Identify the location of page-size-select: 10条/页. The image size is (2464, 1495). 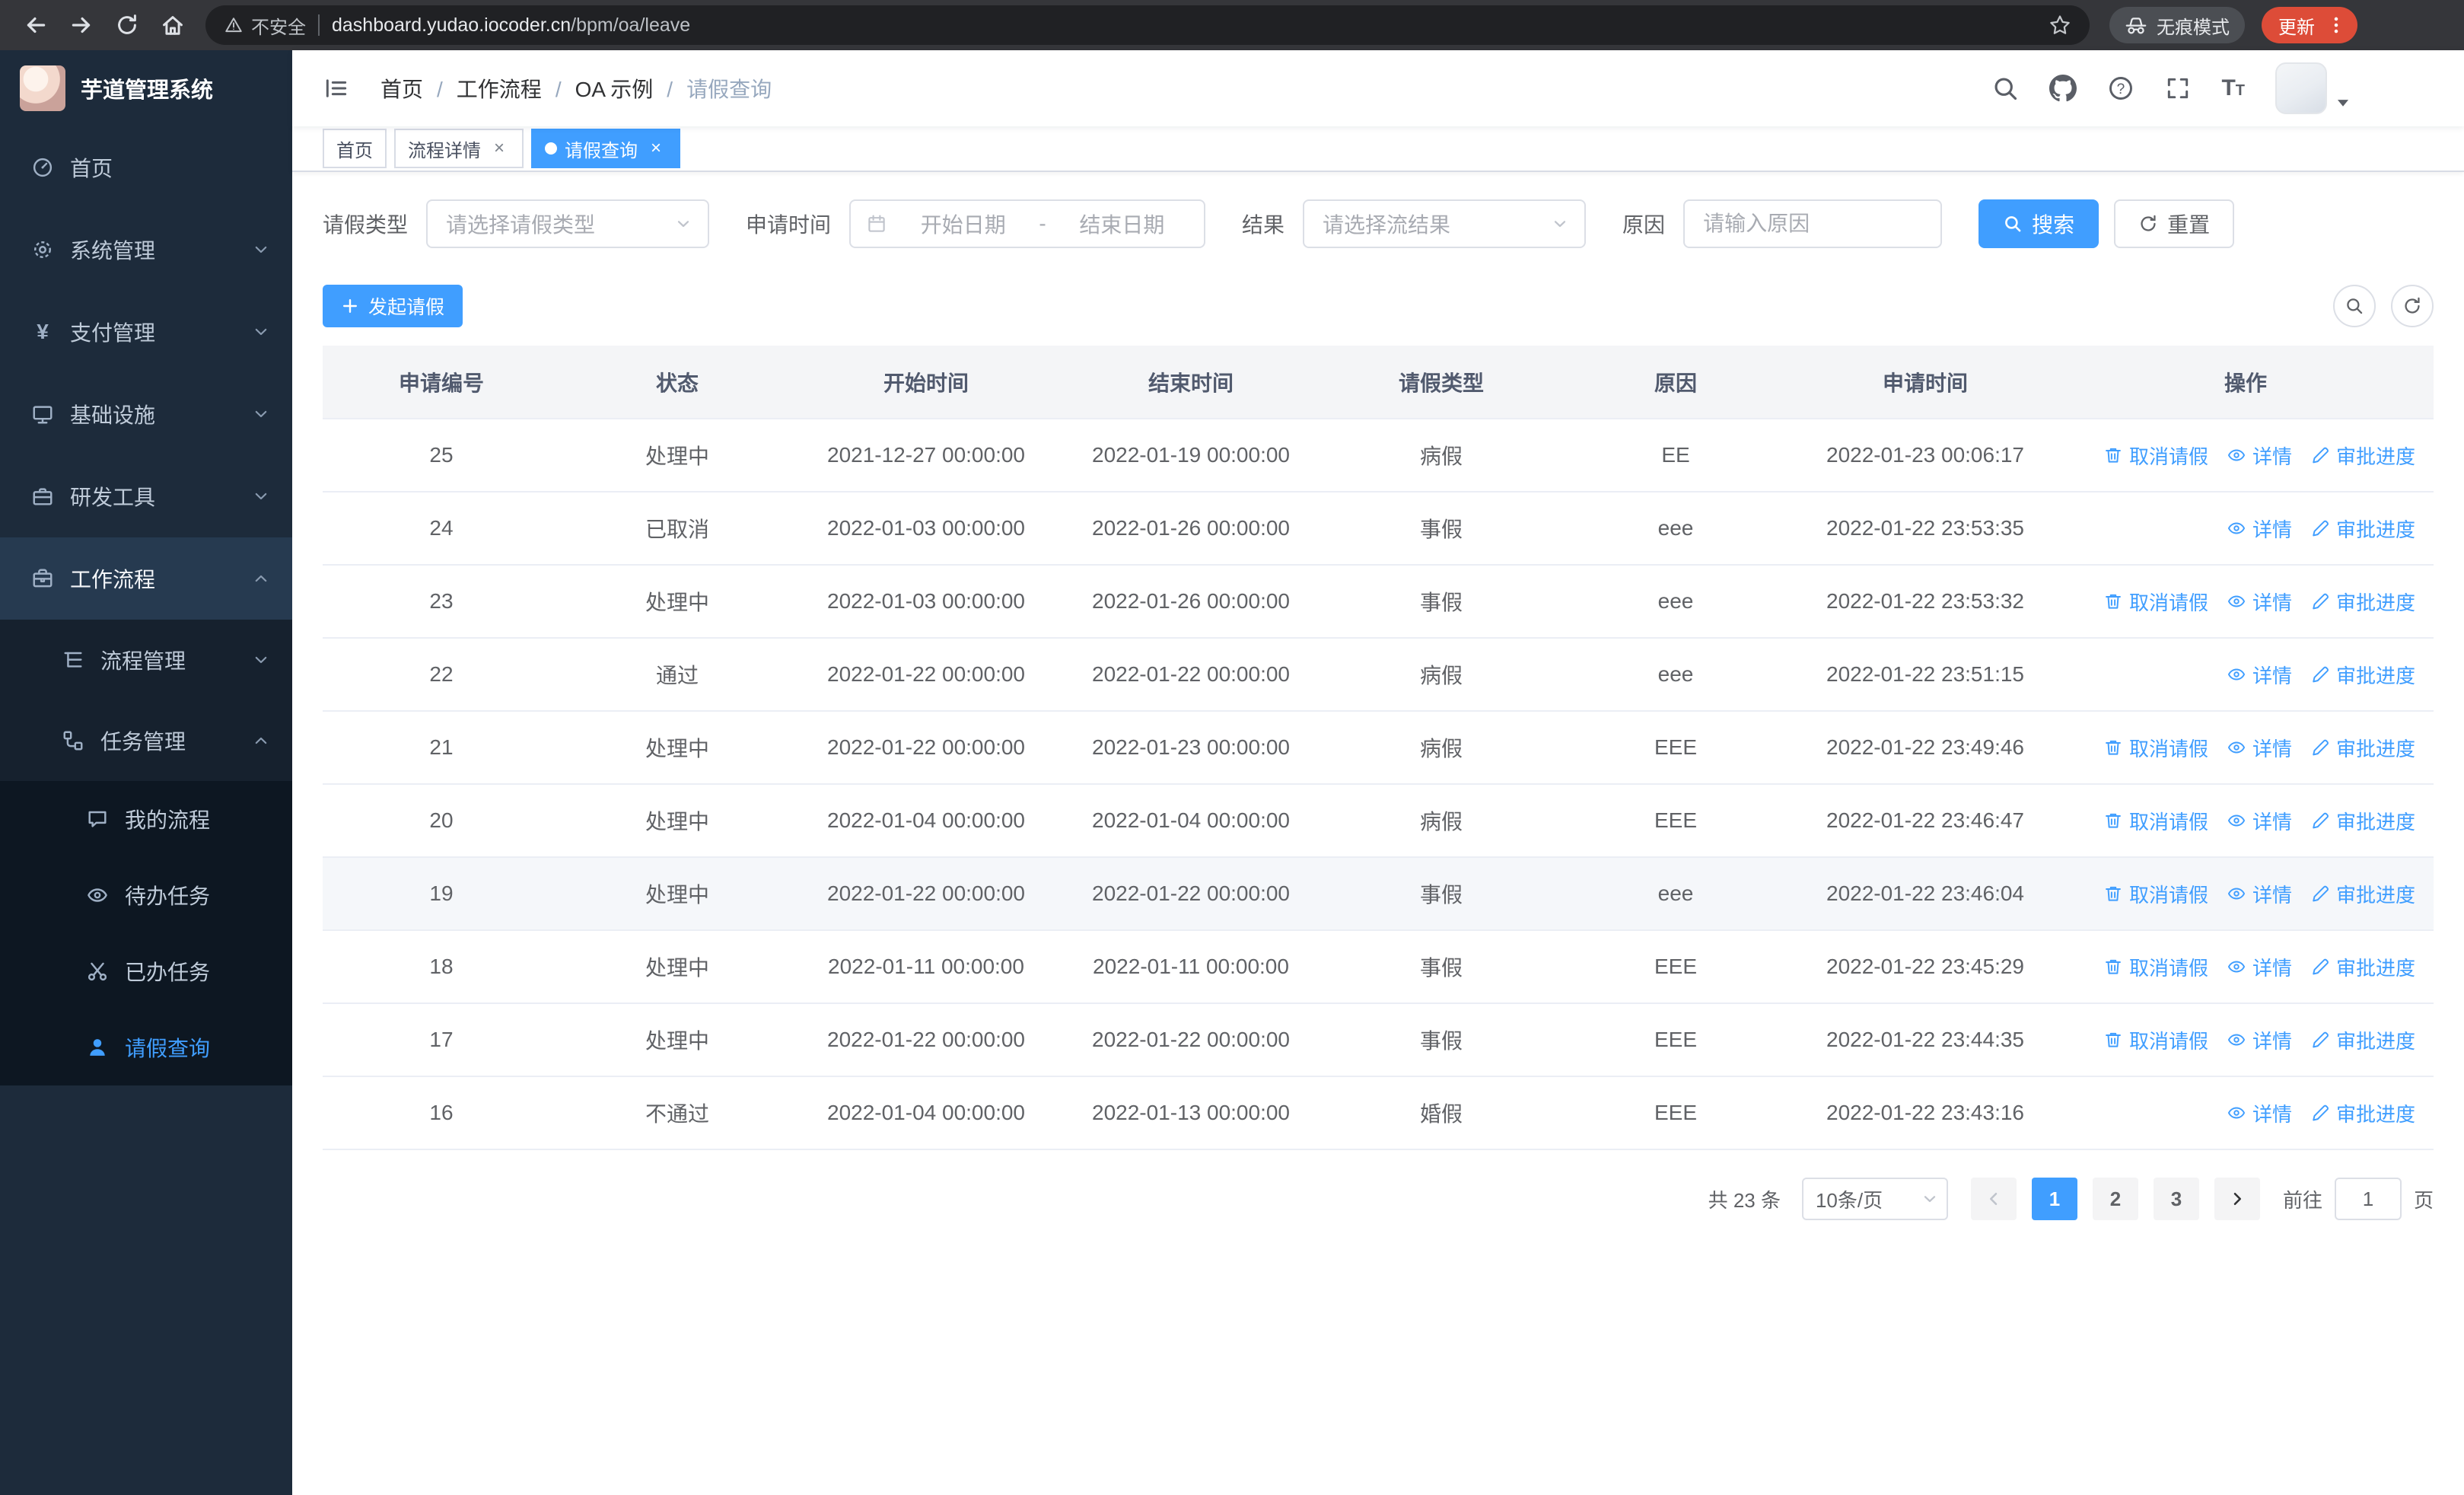
(1874, 1199).